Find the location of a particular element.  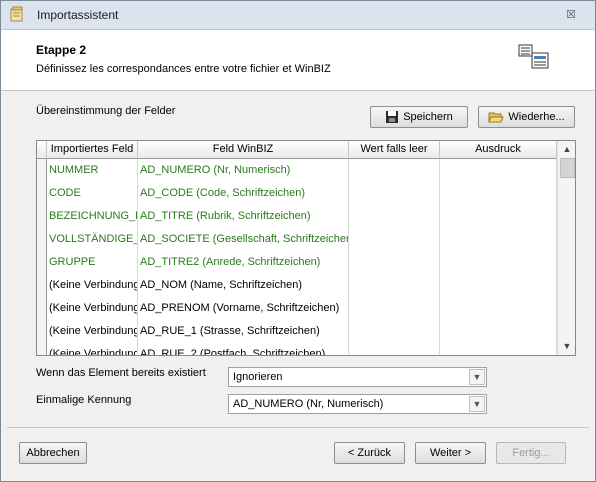

scroll-down-icon: ▼ is located at coordinates (566, 346).